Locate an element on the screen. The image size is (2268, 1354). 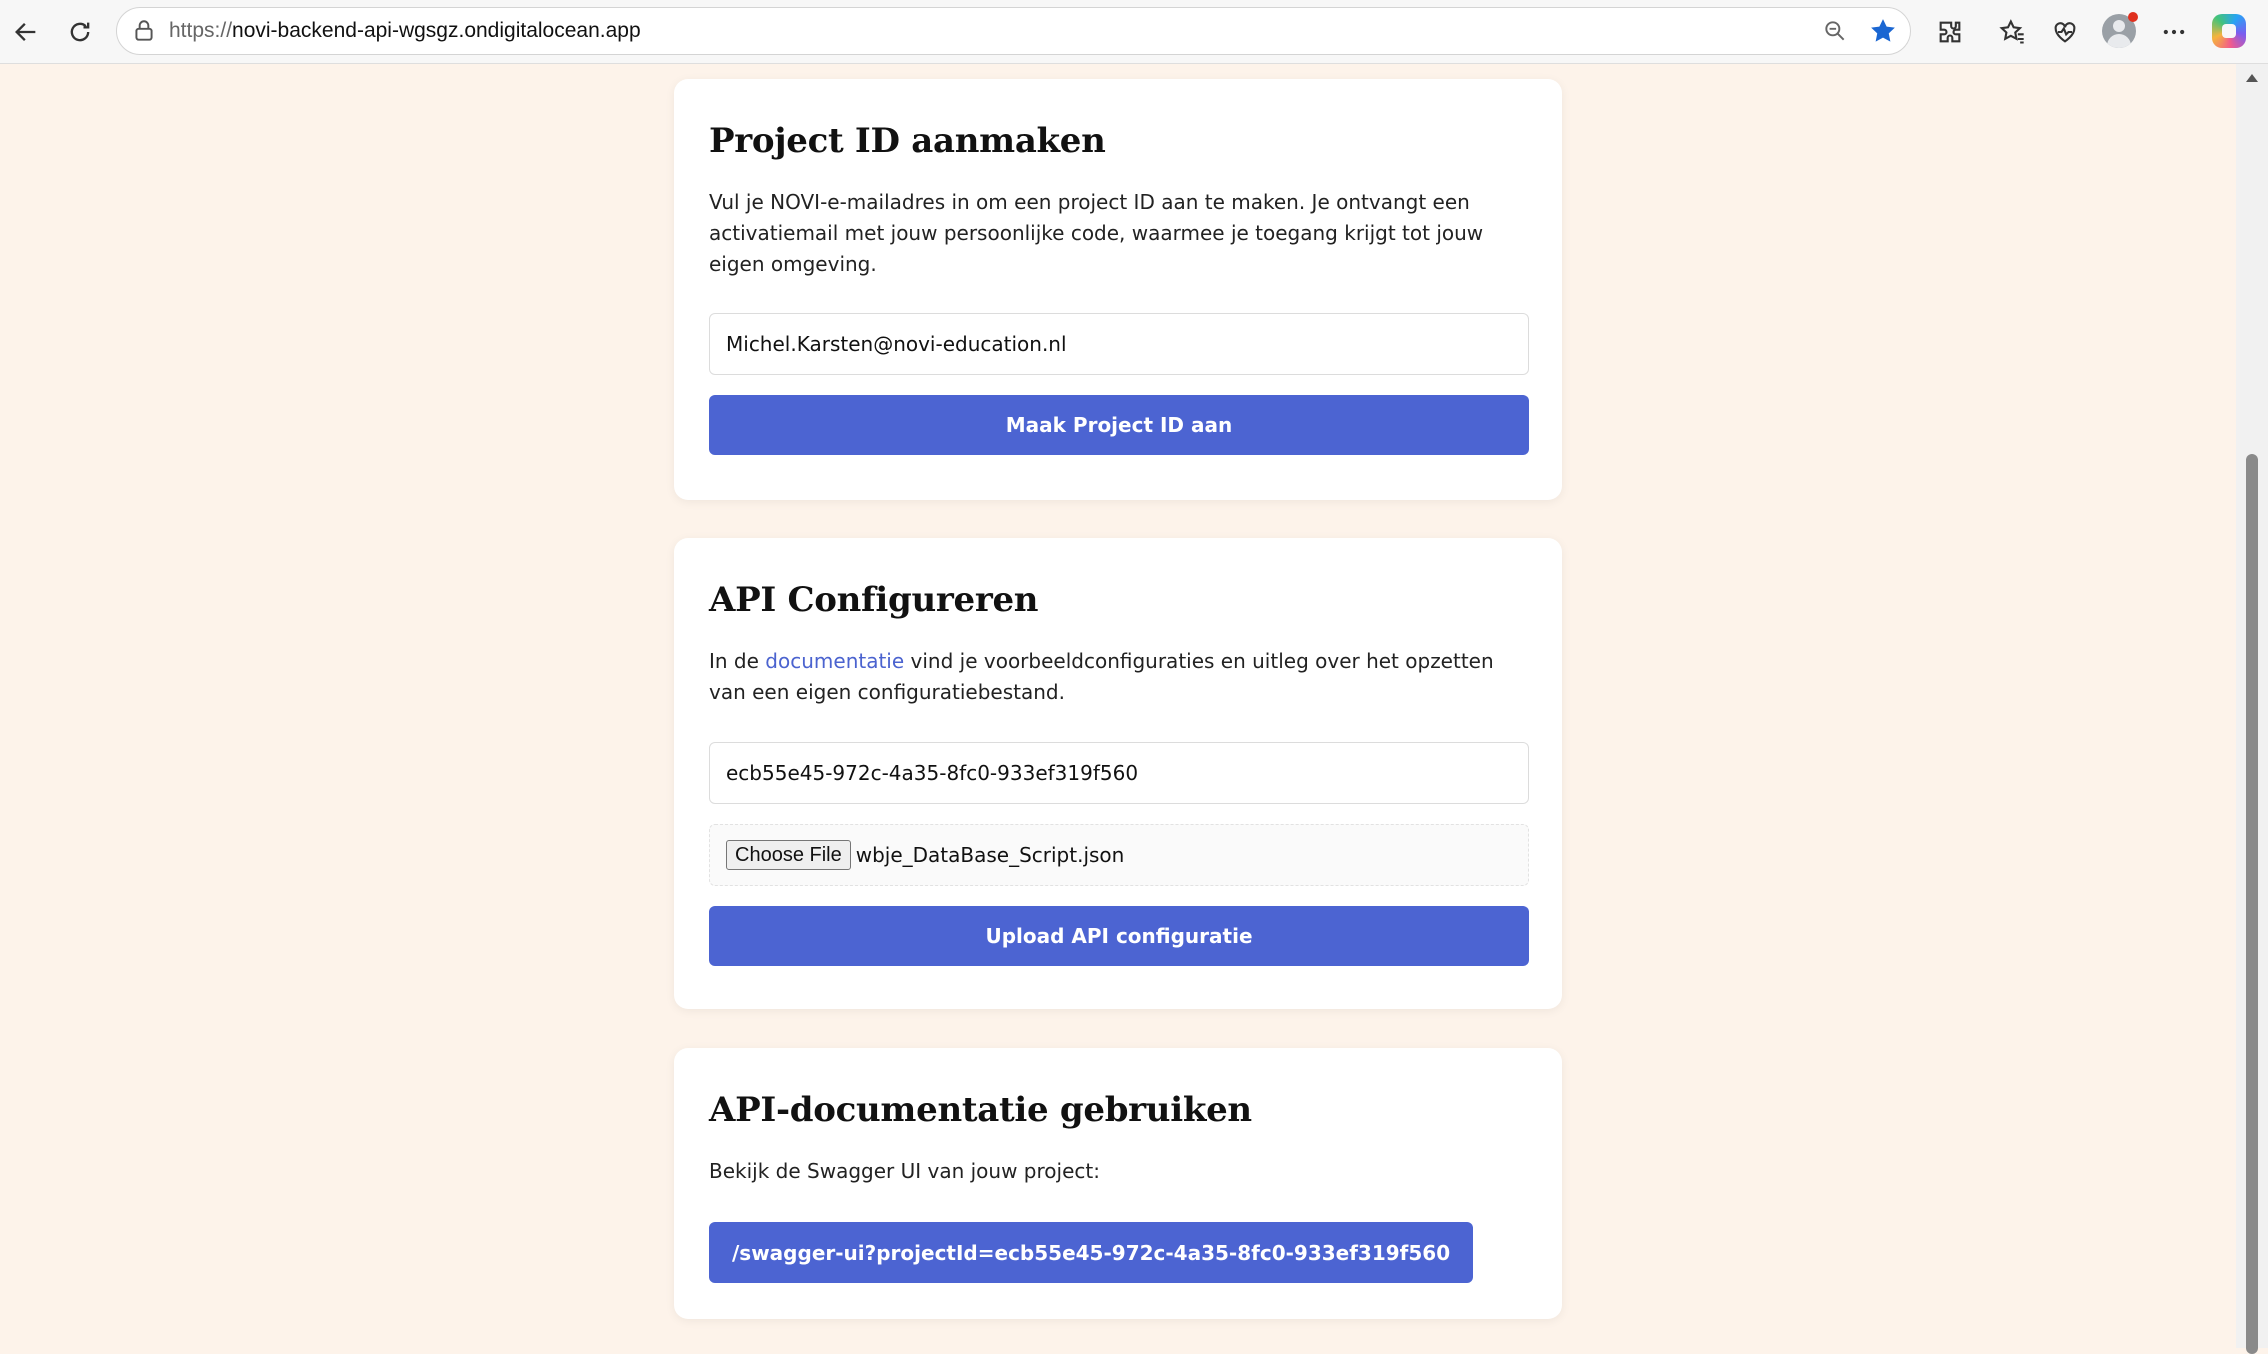
selected-file-name: wbje_DataBase_Script.json is located at coordinates (990, 855).